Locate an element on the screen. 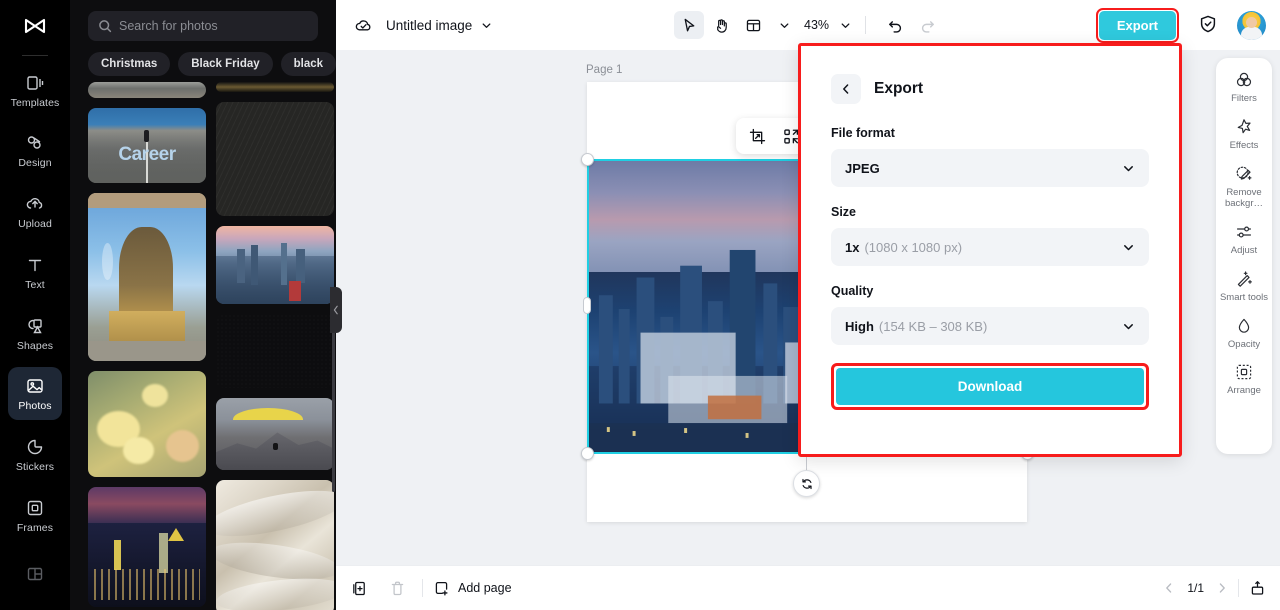 This screenshot has height=610, width=1280. delete-page-button is located at coordinates (397, 588).